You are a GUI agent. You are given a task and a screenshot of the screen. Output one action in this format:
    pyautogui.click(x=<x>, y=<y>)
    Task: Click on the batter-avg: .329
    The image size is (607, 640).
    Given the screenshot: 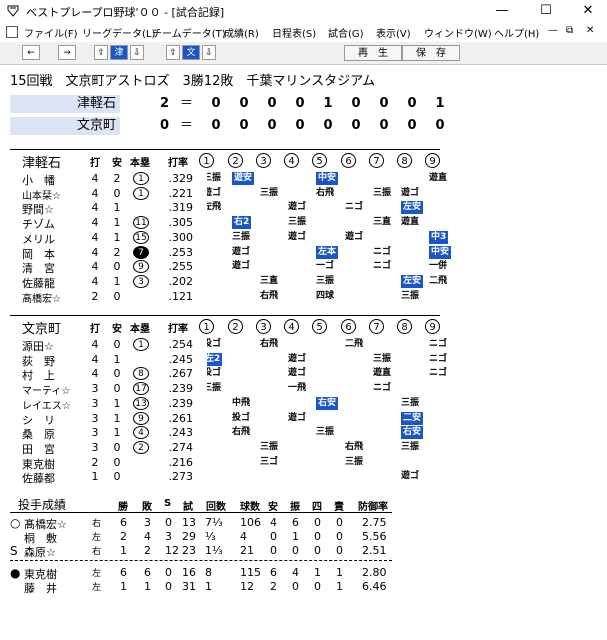 What is the action you would take?
    pyautogui.click(x=181, y=178)
    